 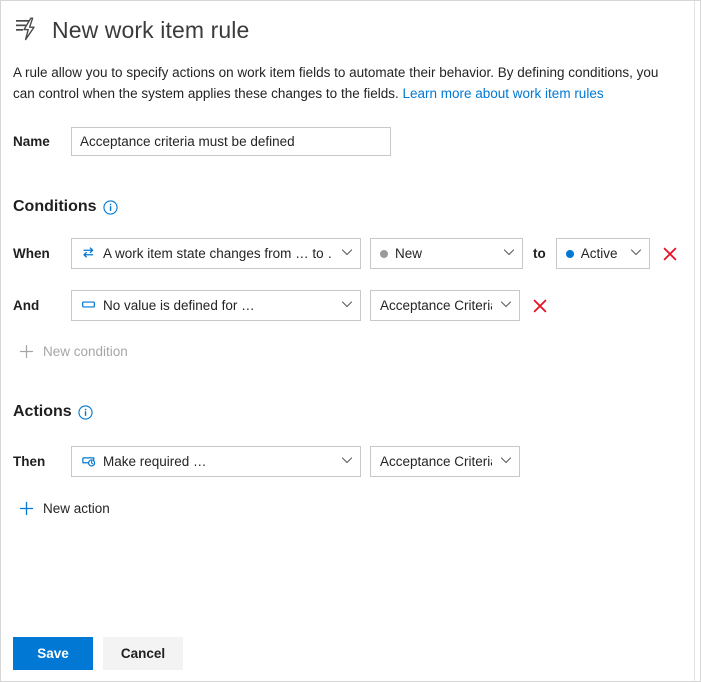 What do you see at coordinates (697, 341) in the screenshot?
I see `panel-right-edge` at bounding box center [697, 341].